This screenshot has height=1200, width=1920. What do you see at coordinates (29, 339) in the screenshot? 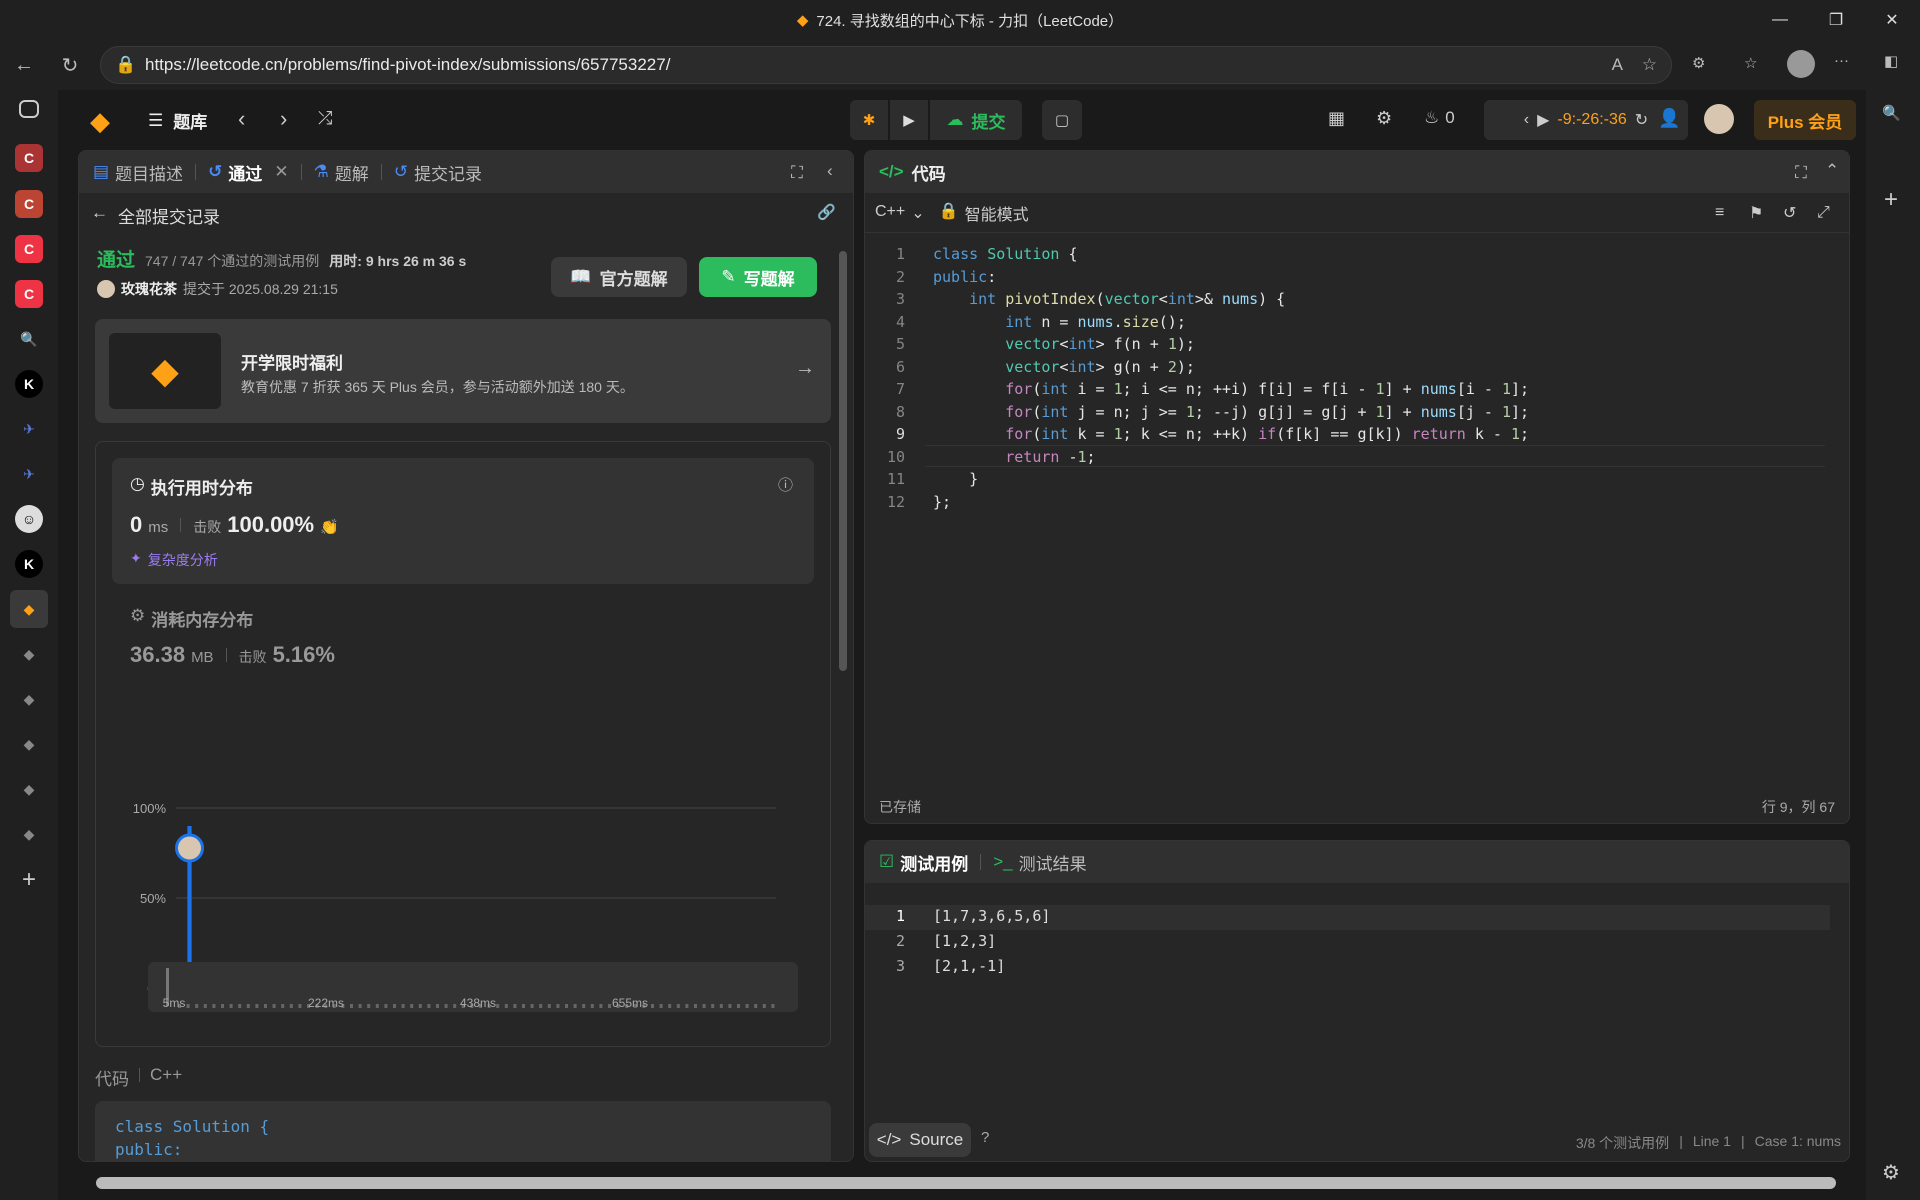
I see `tab-search-icon: 🔍` at bounding box center [29, 339].